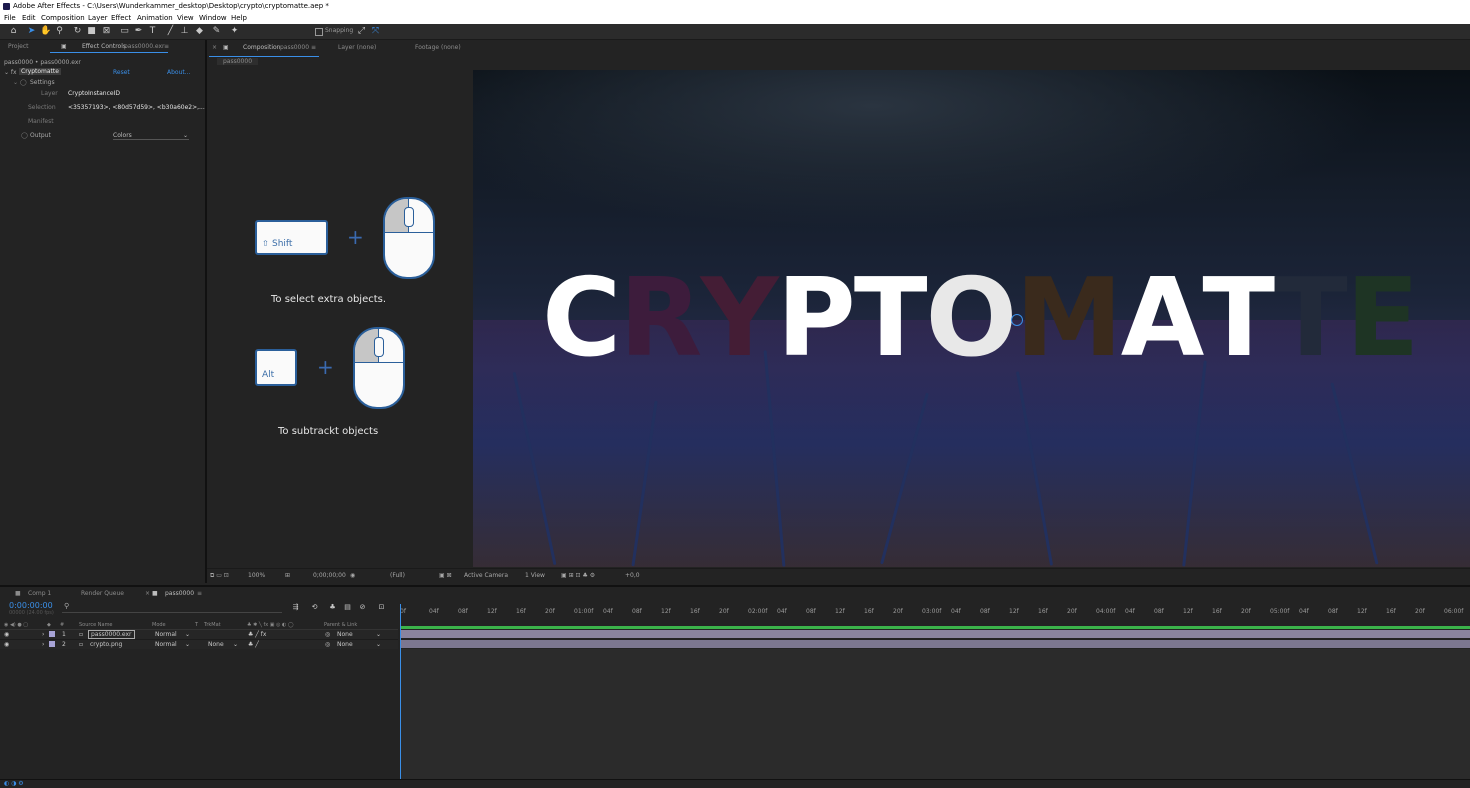 This screenshot has width=1470, height=788. What do you see at coordinates (213, 18) in the screenshot?
I see `menu-window: Window` at bounding box center [213, 18].